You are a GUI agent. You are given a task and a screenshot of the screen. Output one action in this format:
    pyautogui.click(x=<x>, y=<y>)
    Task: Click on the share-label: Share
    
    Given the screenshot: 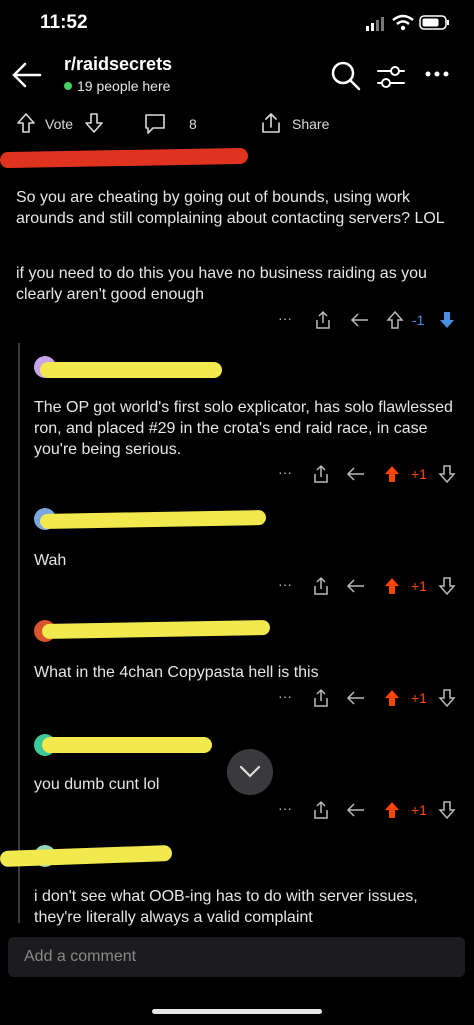 What is the action you would take?
    pyautogui.click(x=310, y=124)
    